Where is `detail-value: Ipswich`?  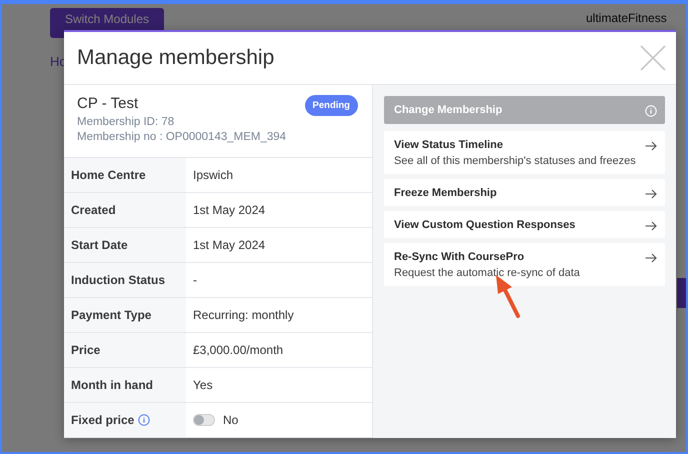 detail-value: Ipswich is located at coordinates (213, 175).